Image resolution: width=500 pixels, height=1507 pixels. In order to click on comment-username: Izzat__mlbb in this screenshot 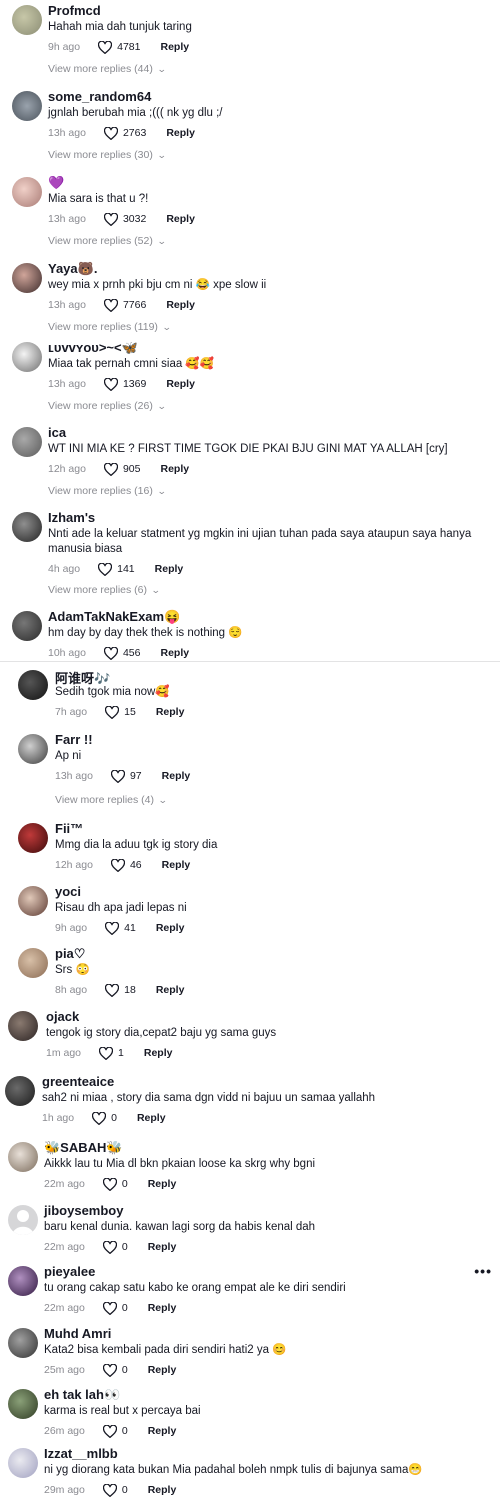, I will do `click(81, 1453)`.